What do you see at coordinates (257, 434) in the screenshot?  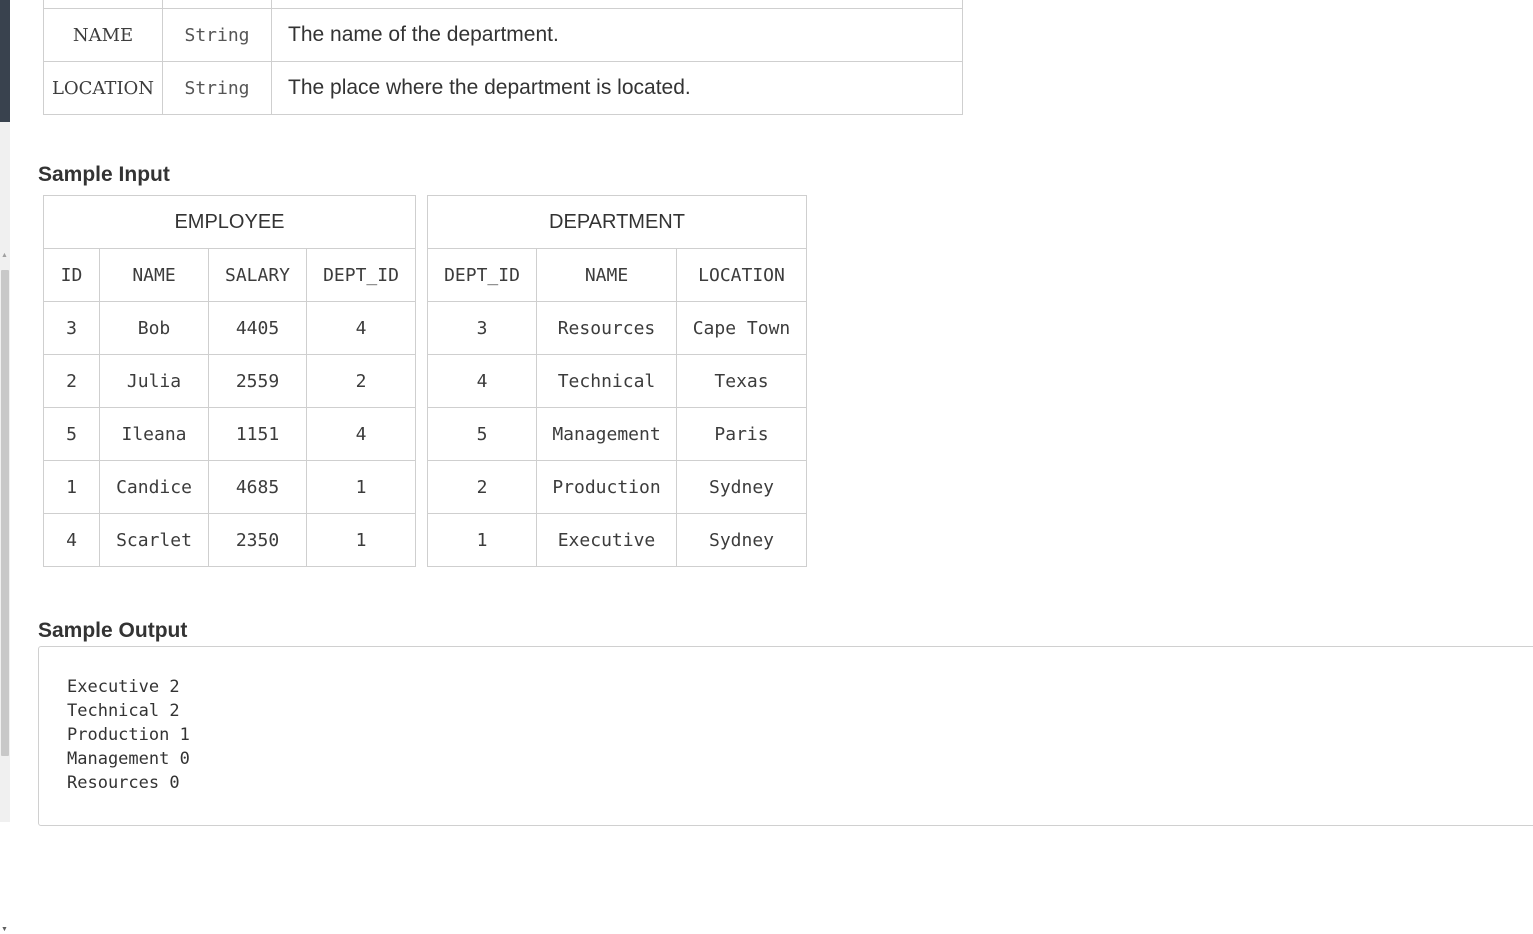 I see `table-cell: 1151` at bounding box center [257, 434].